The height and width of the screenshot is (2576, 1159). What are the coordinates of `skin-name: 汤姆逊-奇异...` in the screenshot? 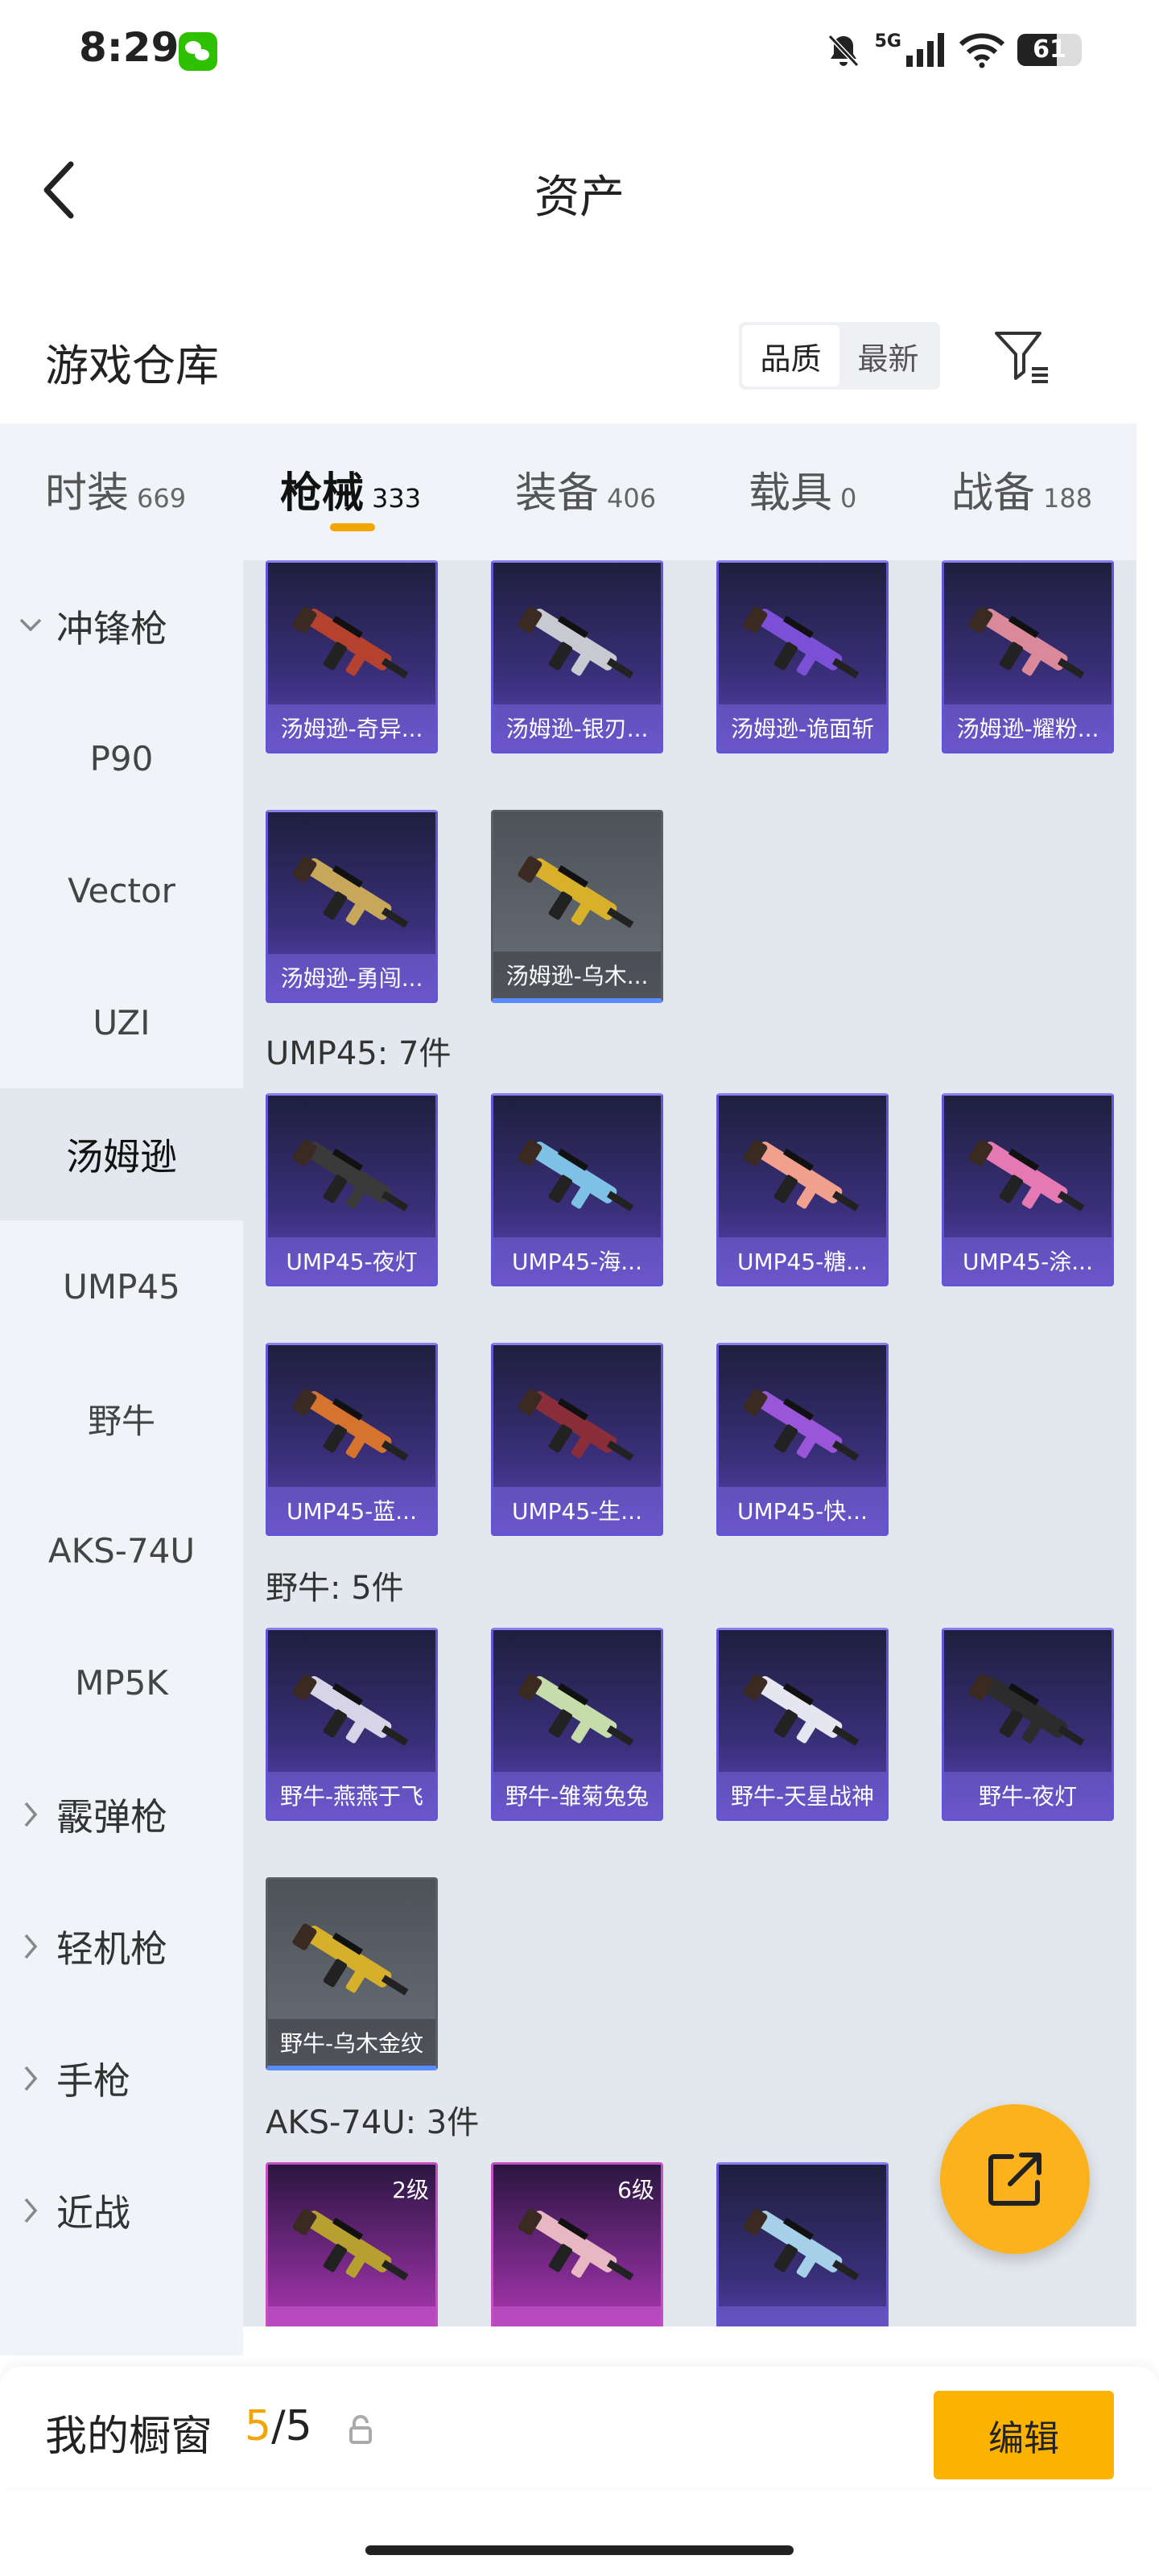 It's located at (351, 727).